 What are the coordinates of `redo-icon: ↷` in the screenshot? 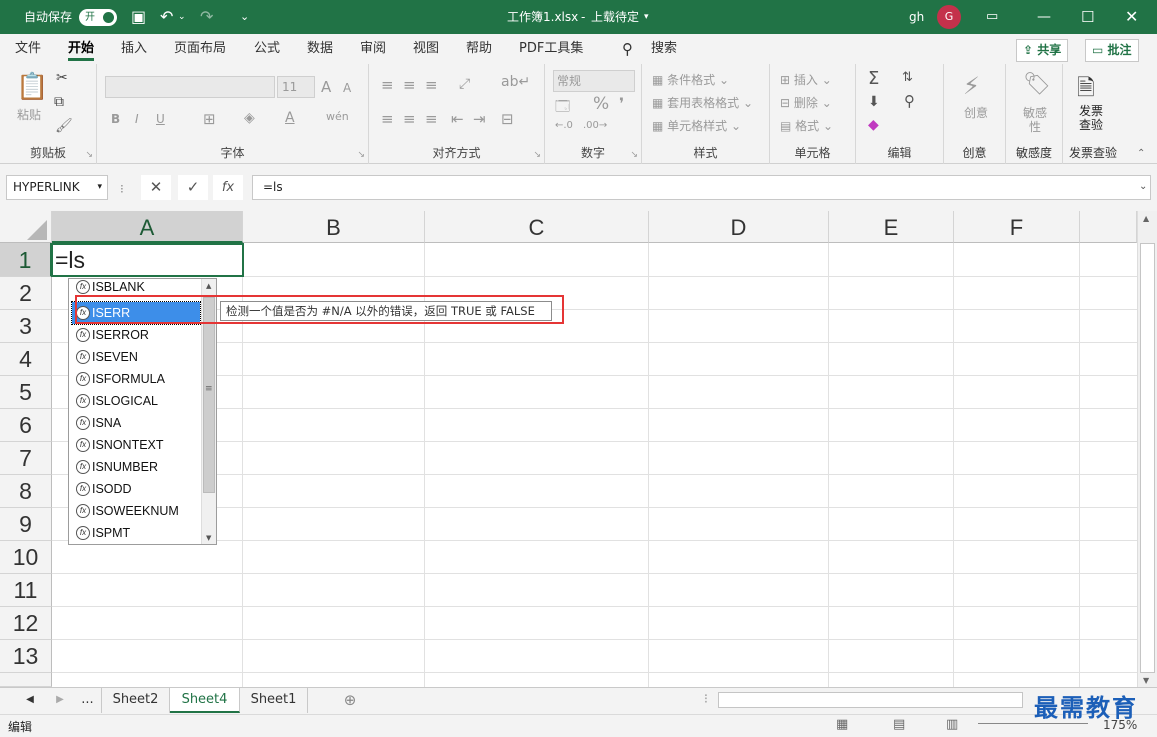 It's located at (206, 17).